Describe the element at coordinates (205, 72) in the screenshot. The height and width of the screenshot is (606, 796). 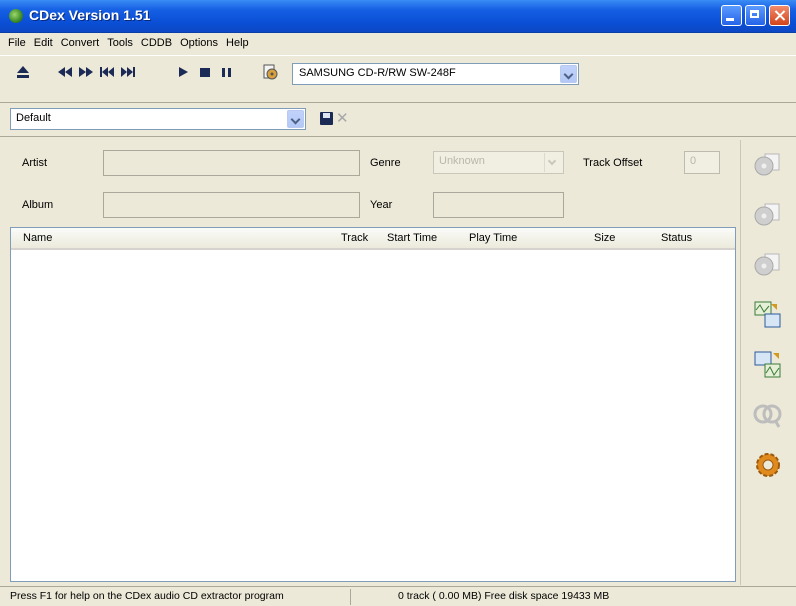
I see `stop-icon` at that location.